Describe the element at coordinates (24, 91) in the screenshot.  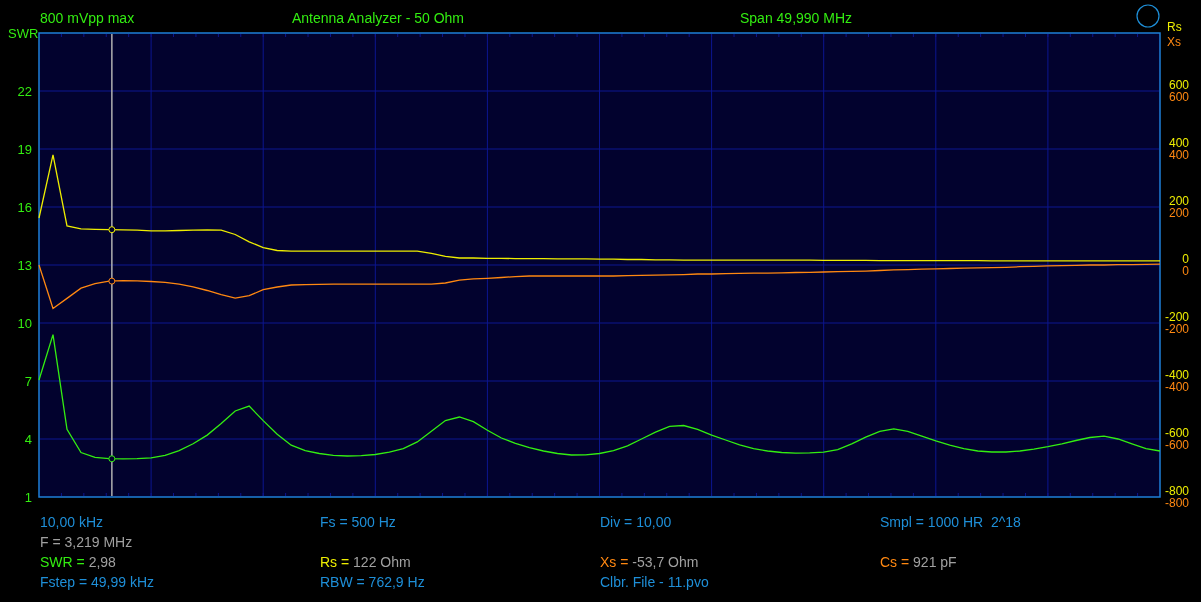
I see `y-tick-label: 22` at that location.